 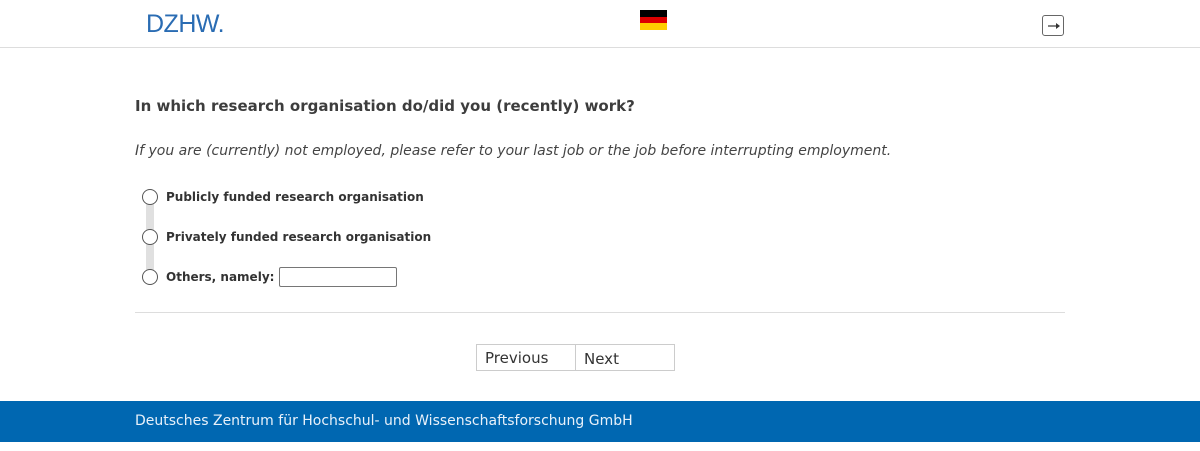 I want to click on navigation-buttons: Previous Next, so click(x=575, y=357).